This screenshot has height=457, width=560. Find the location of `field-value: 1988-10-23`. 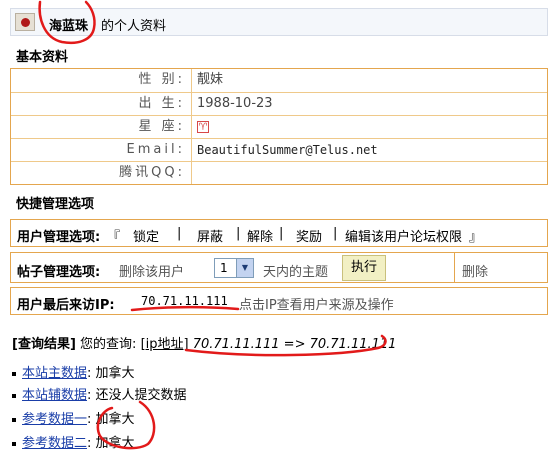

field-value: 1988-10-23 is located at coordinates (235, 103).